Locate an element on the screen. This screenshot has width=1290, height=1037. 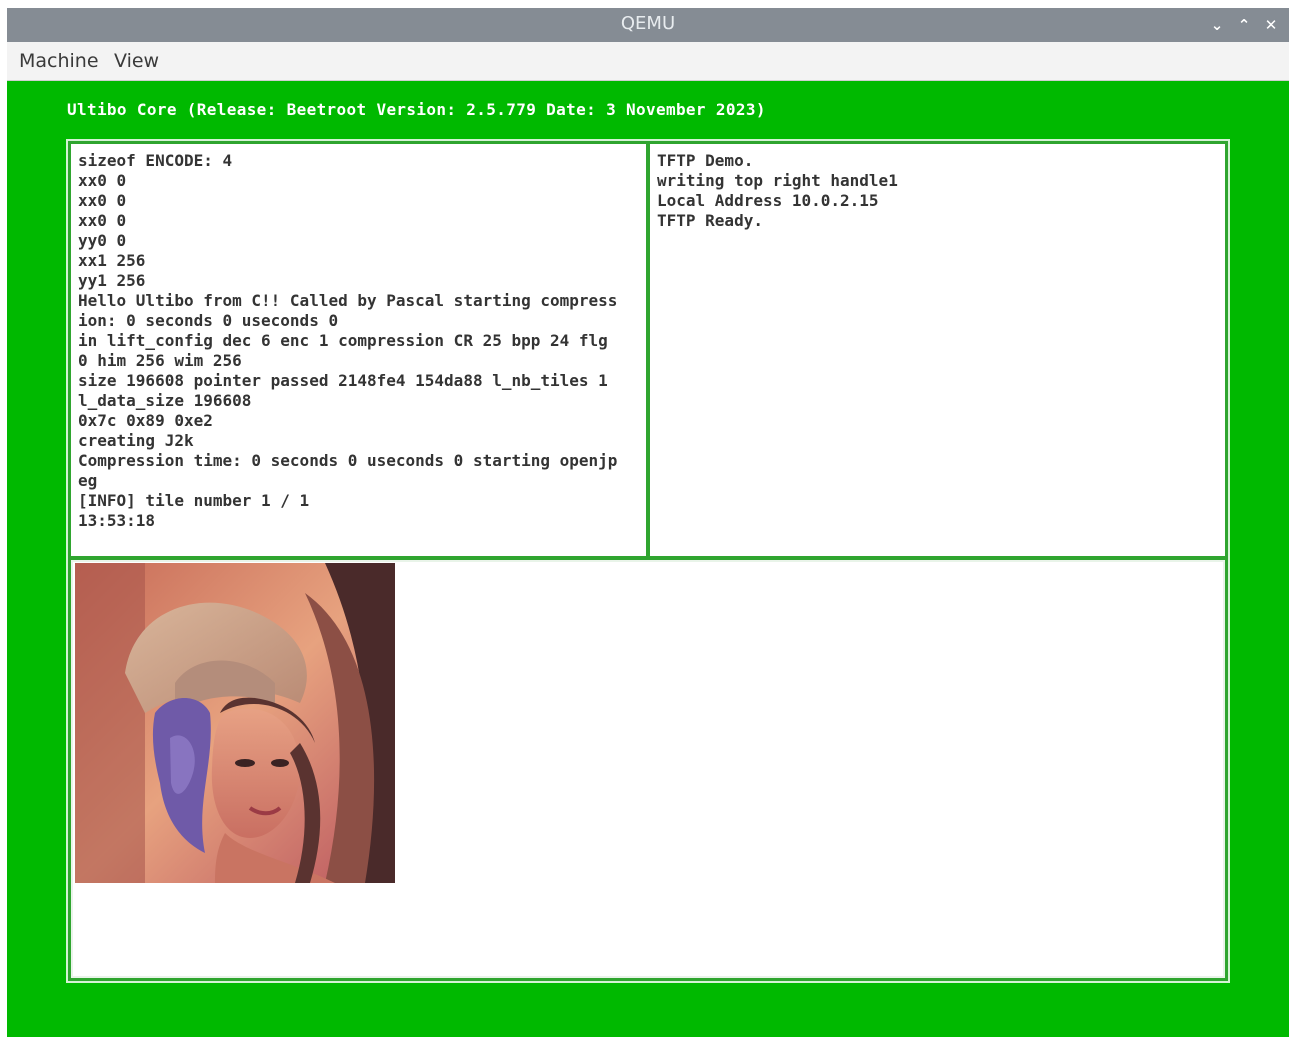
left-console-line: 0x7c 0x89 0xe2 is located at coordinates (145, 420).